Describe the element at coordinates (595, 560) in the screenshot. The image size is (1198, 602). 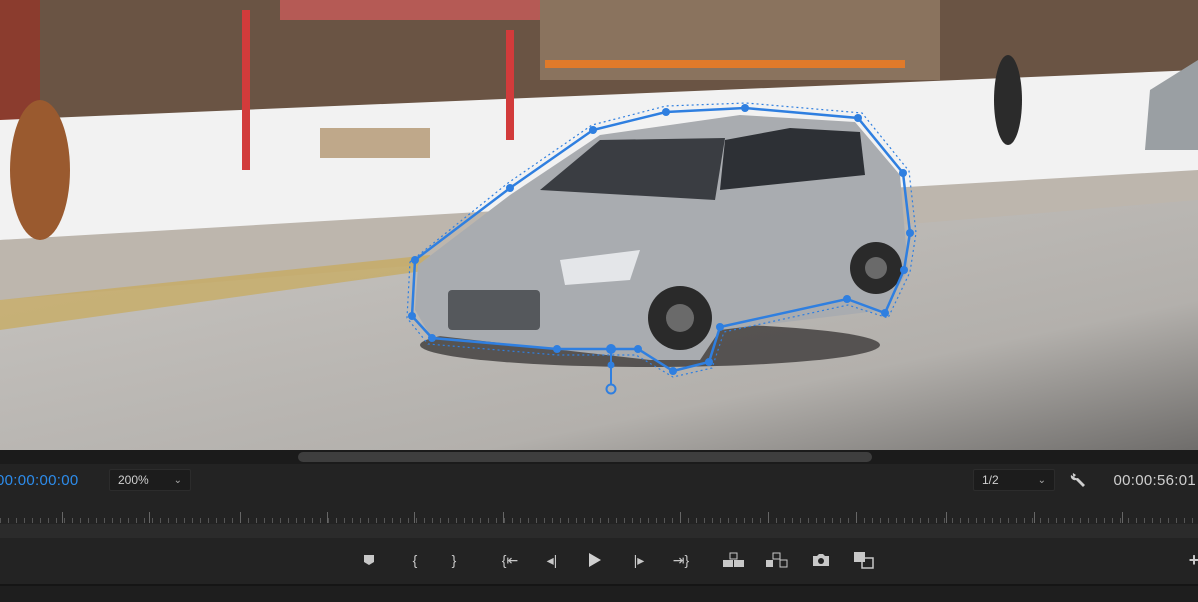
I see `play-button` at that location.